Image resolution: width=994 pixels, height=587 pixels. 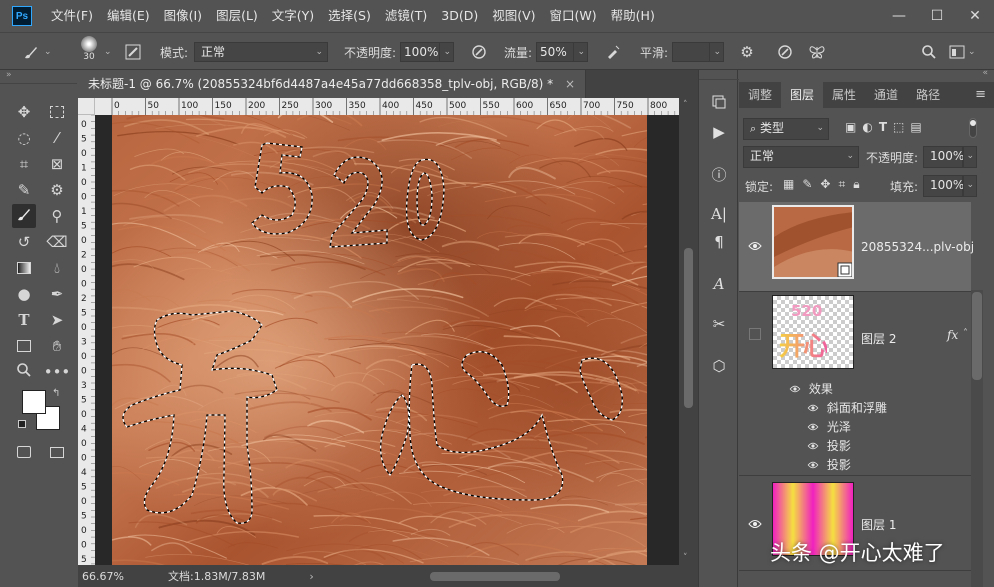 I want to click on panel-grip: », so click(x=38, y=77).